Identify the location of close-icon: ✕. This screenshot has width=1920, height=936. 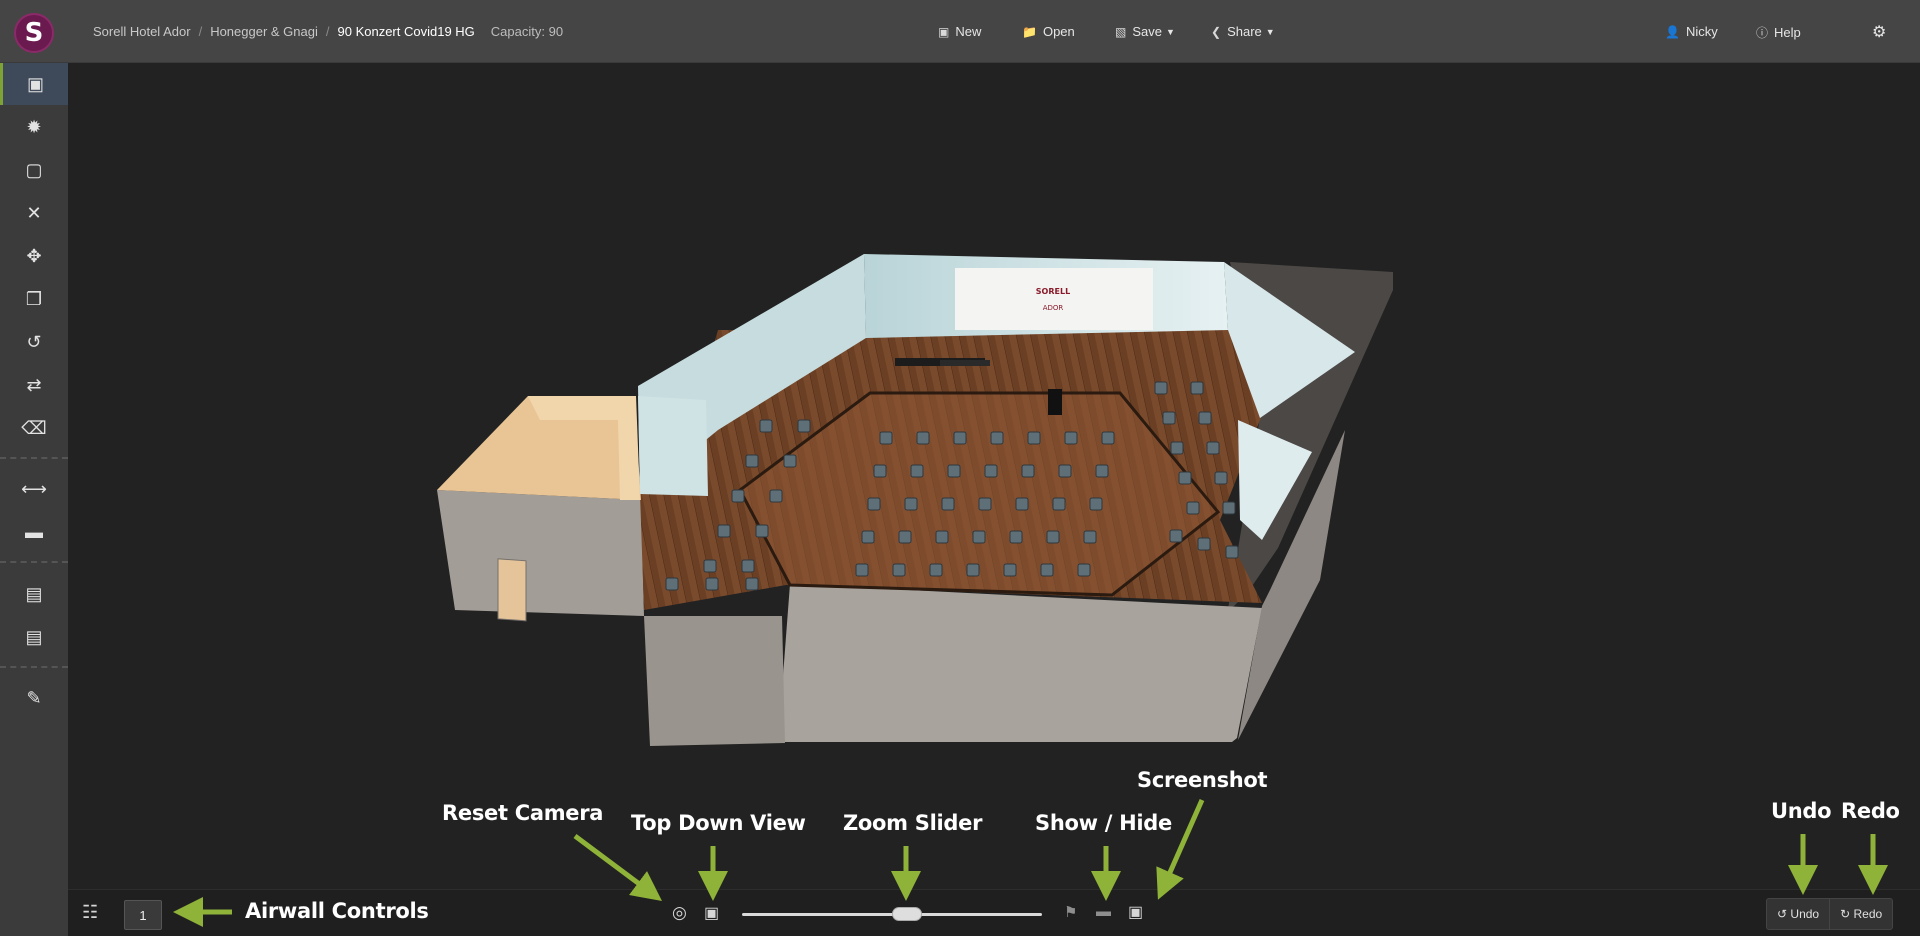
(34, 213).